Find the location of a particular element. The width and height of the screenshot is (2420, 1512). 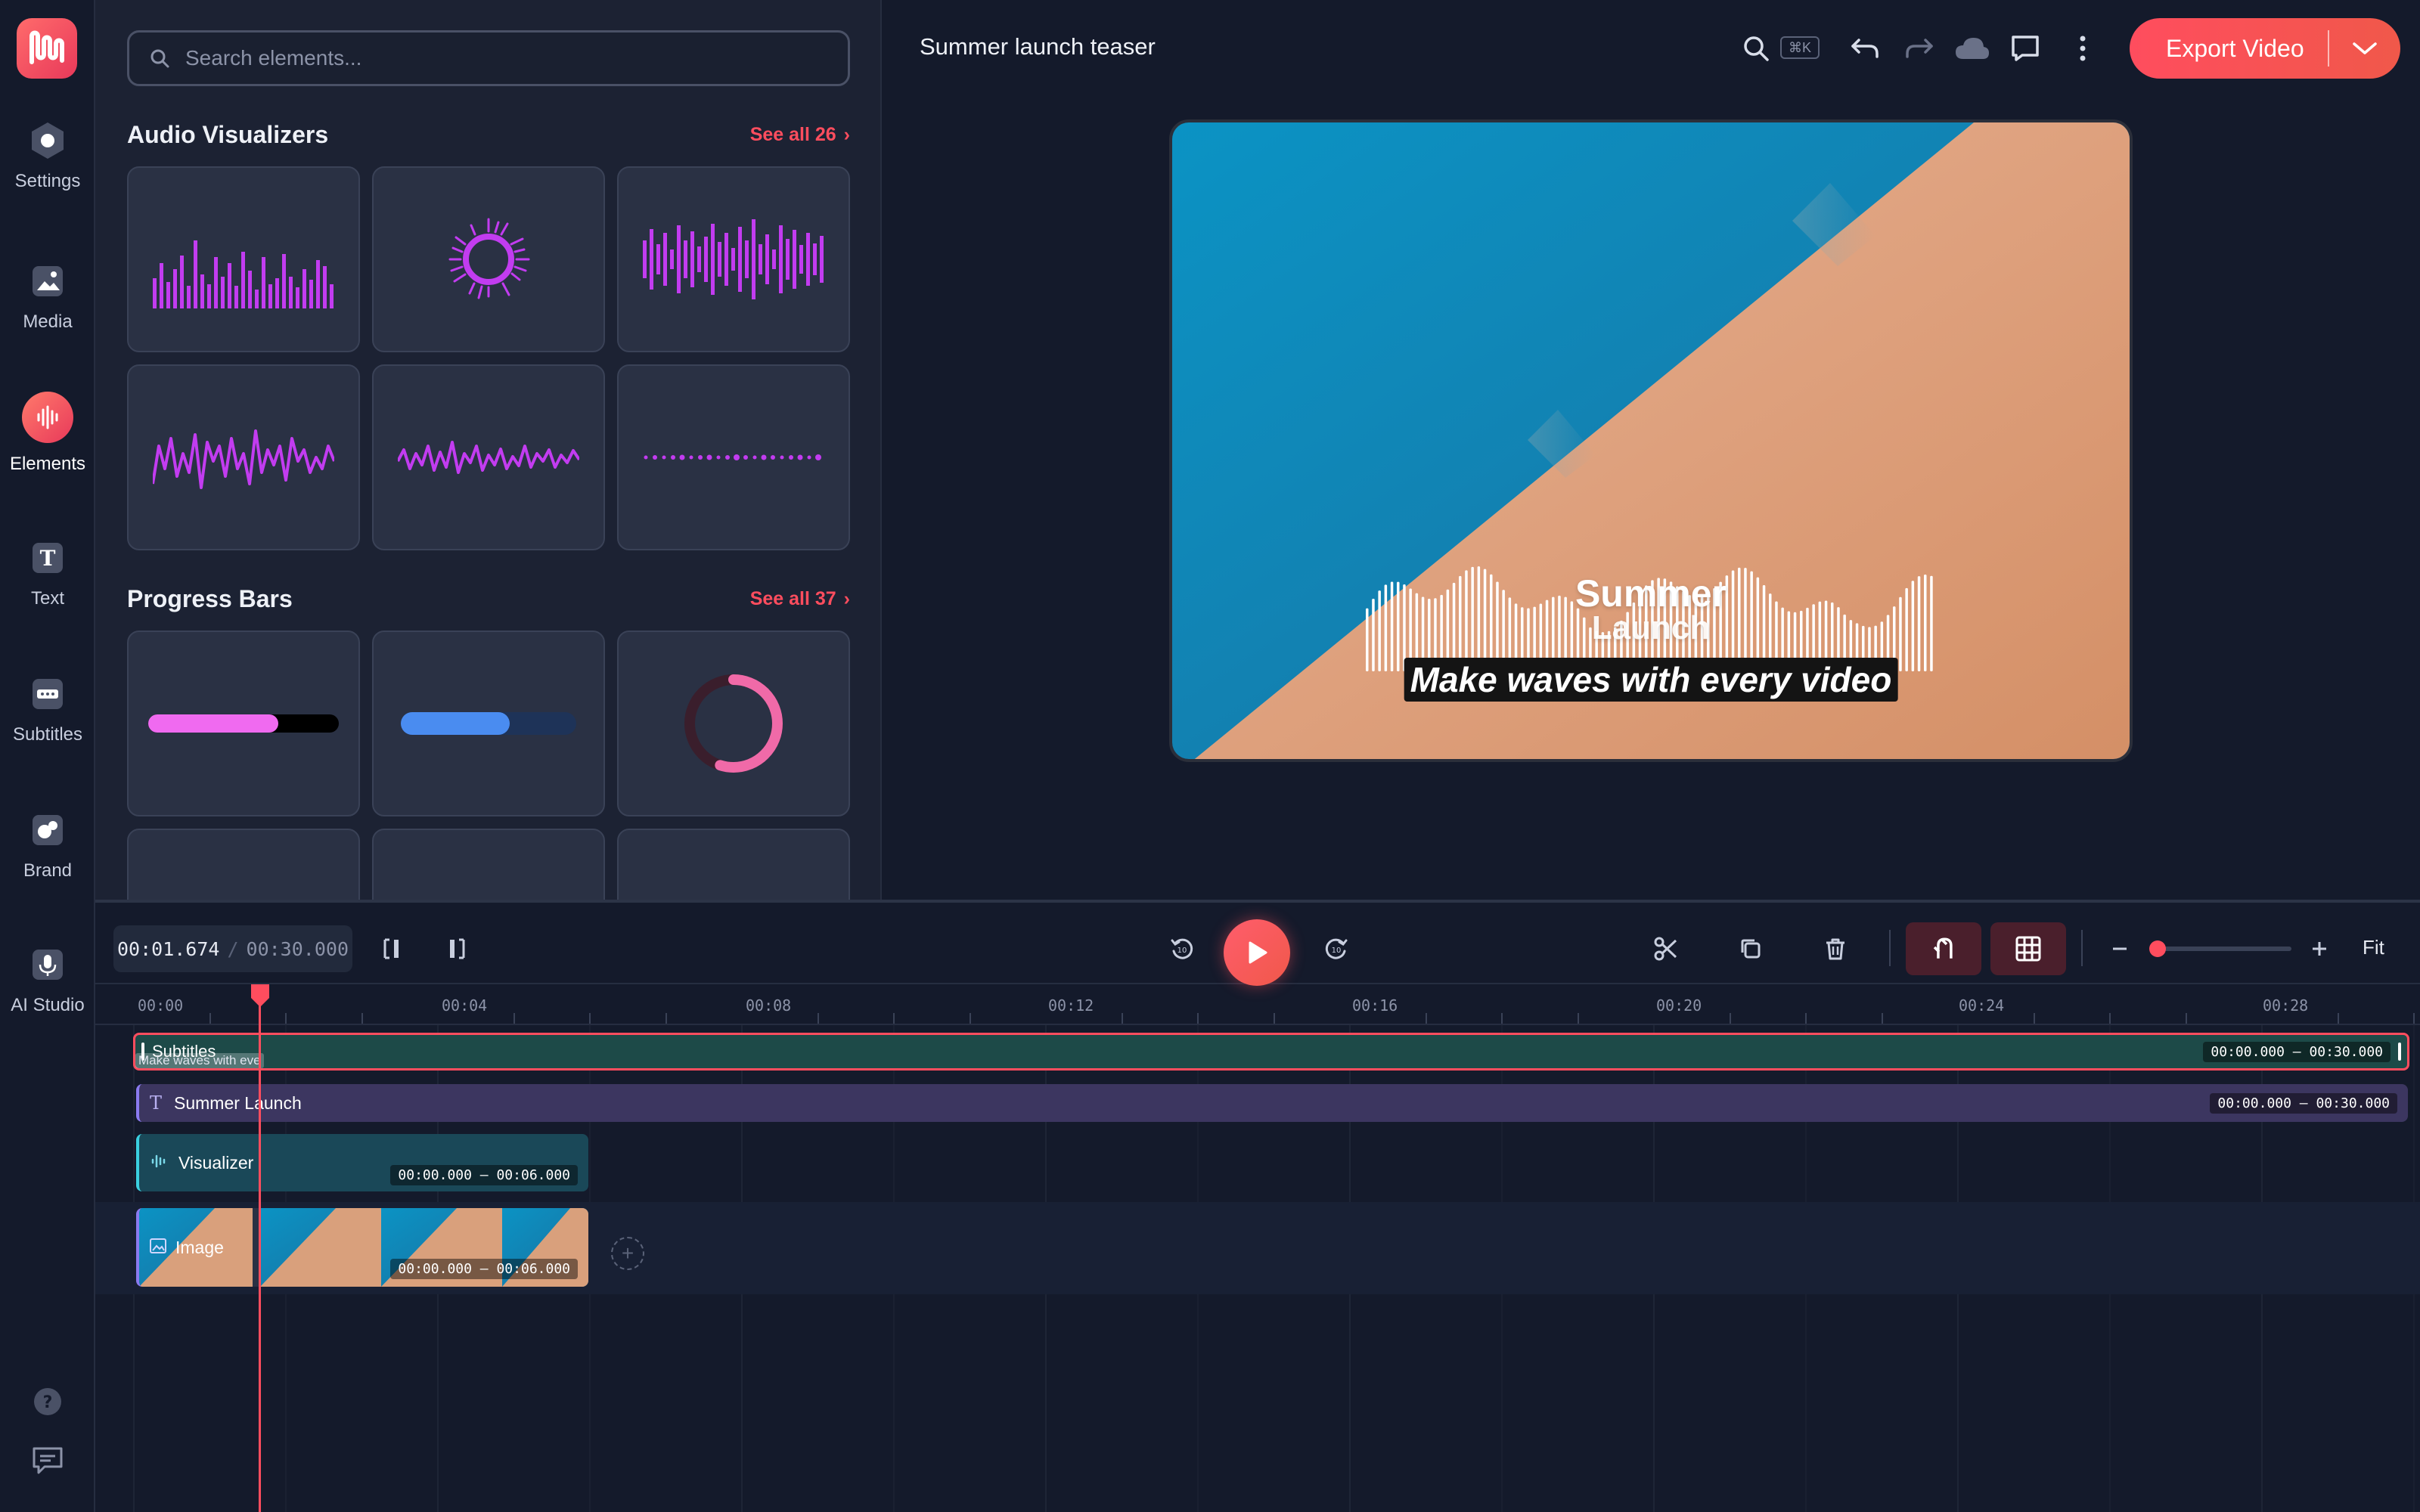

thin-wave-visualizer-icon is located at coordinates (488, 457).